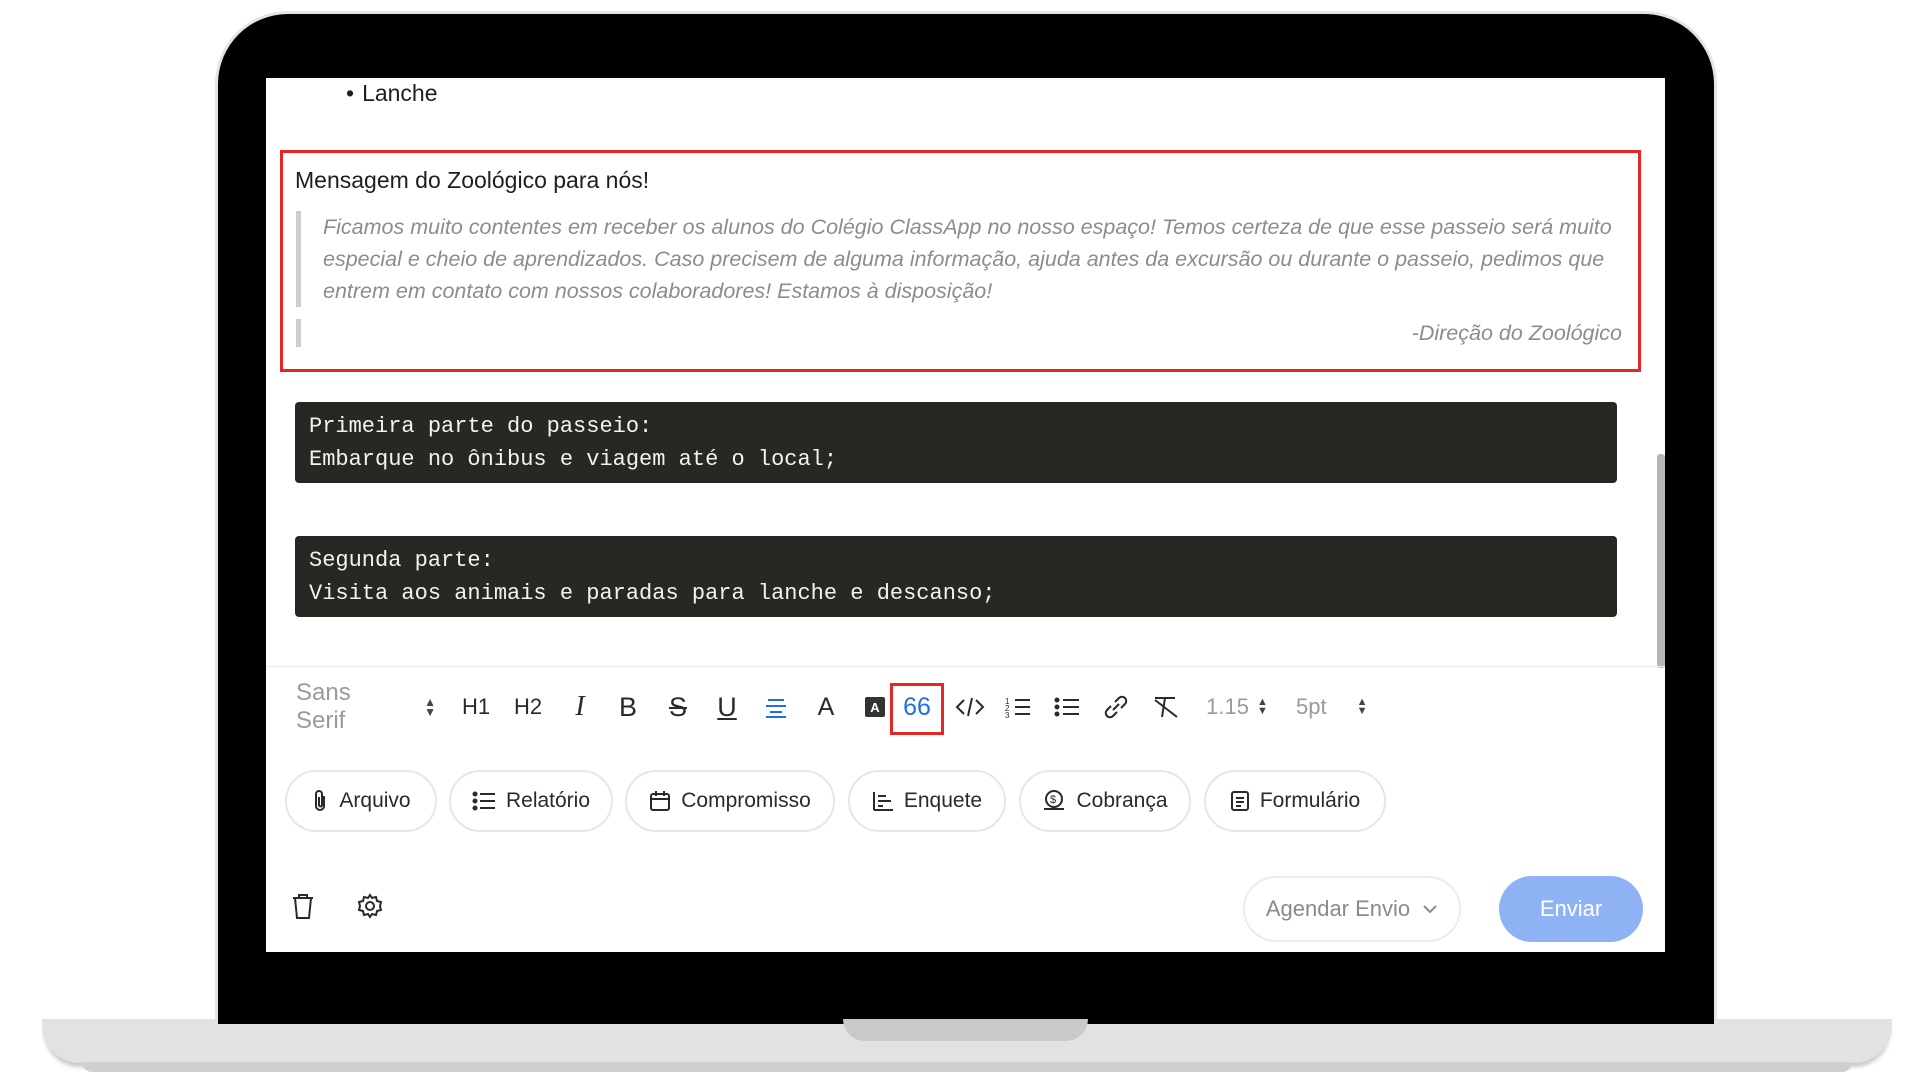 The image size is (1920, 1080). I want to click on clear-formatting-icon, so click(1166, 707).